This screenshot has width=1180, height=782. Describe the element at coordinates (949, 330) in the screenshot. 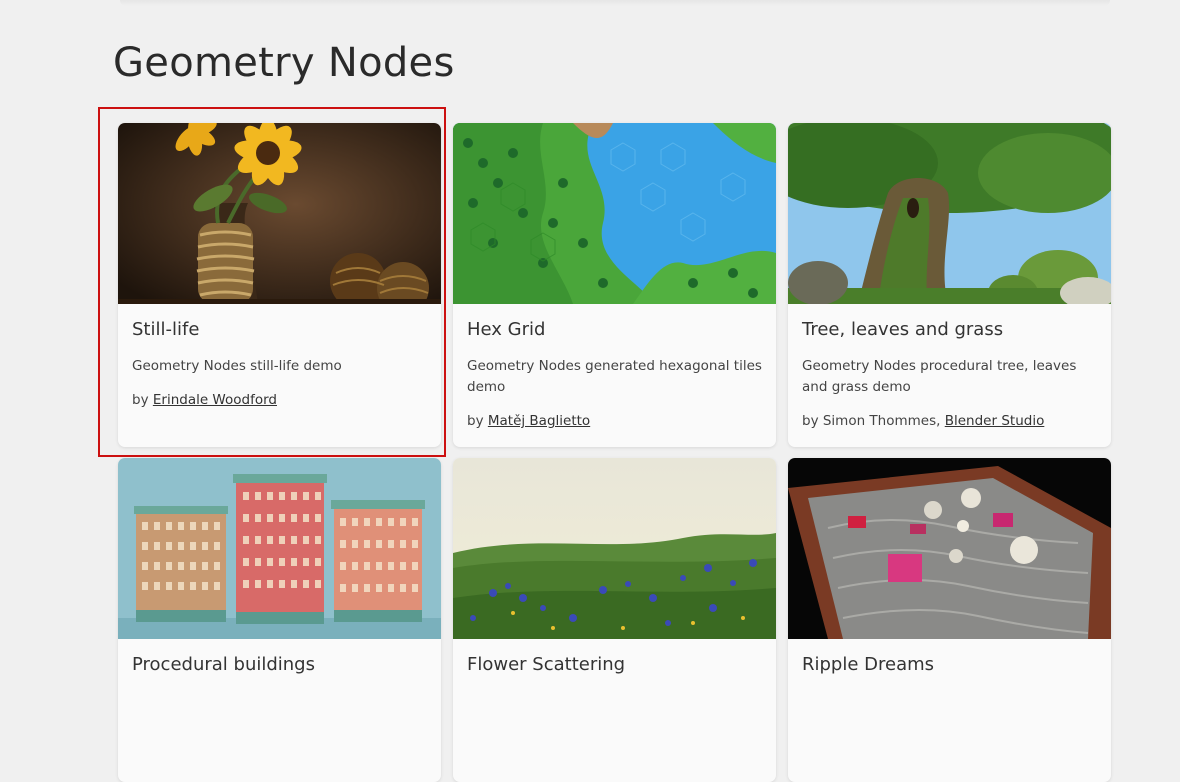

I see `card-title: Tree, leaves and grass` at that location.